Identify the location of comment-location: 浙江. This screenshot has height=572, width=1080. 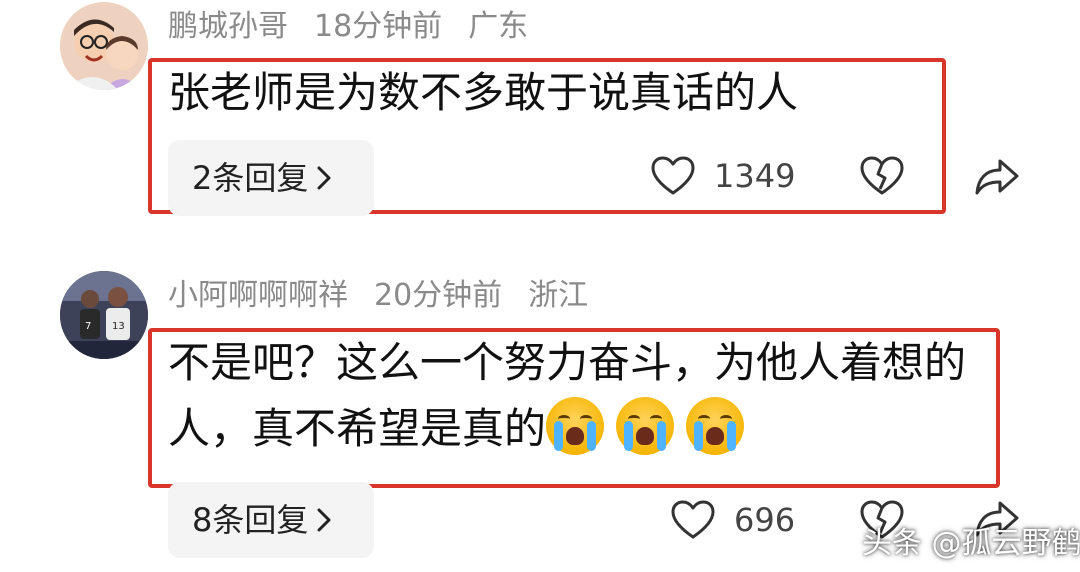
(558, 295).